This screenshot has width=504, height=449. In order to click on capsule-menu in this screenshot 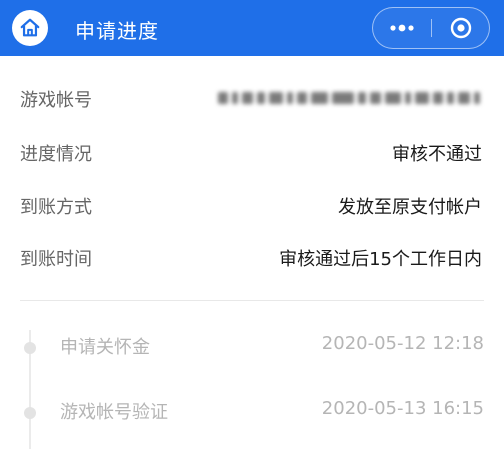, I will do `click(431, 28)`.